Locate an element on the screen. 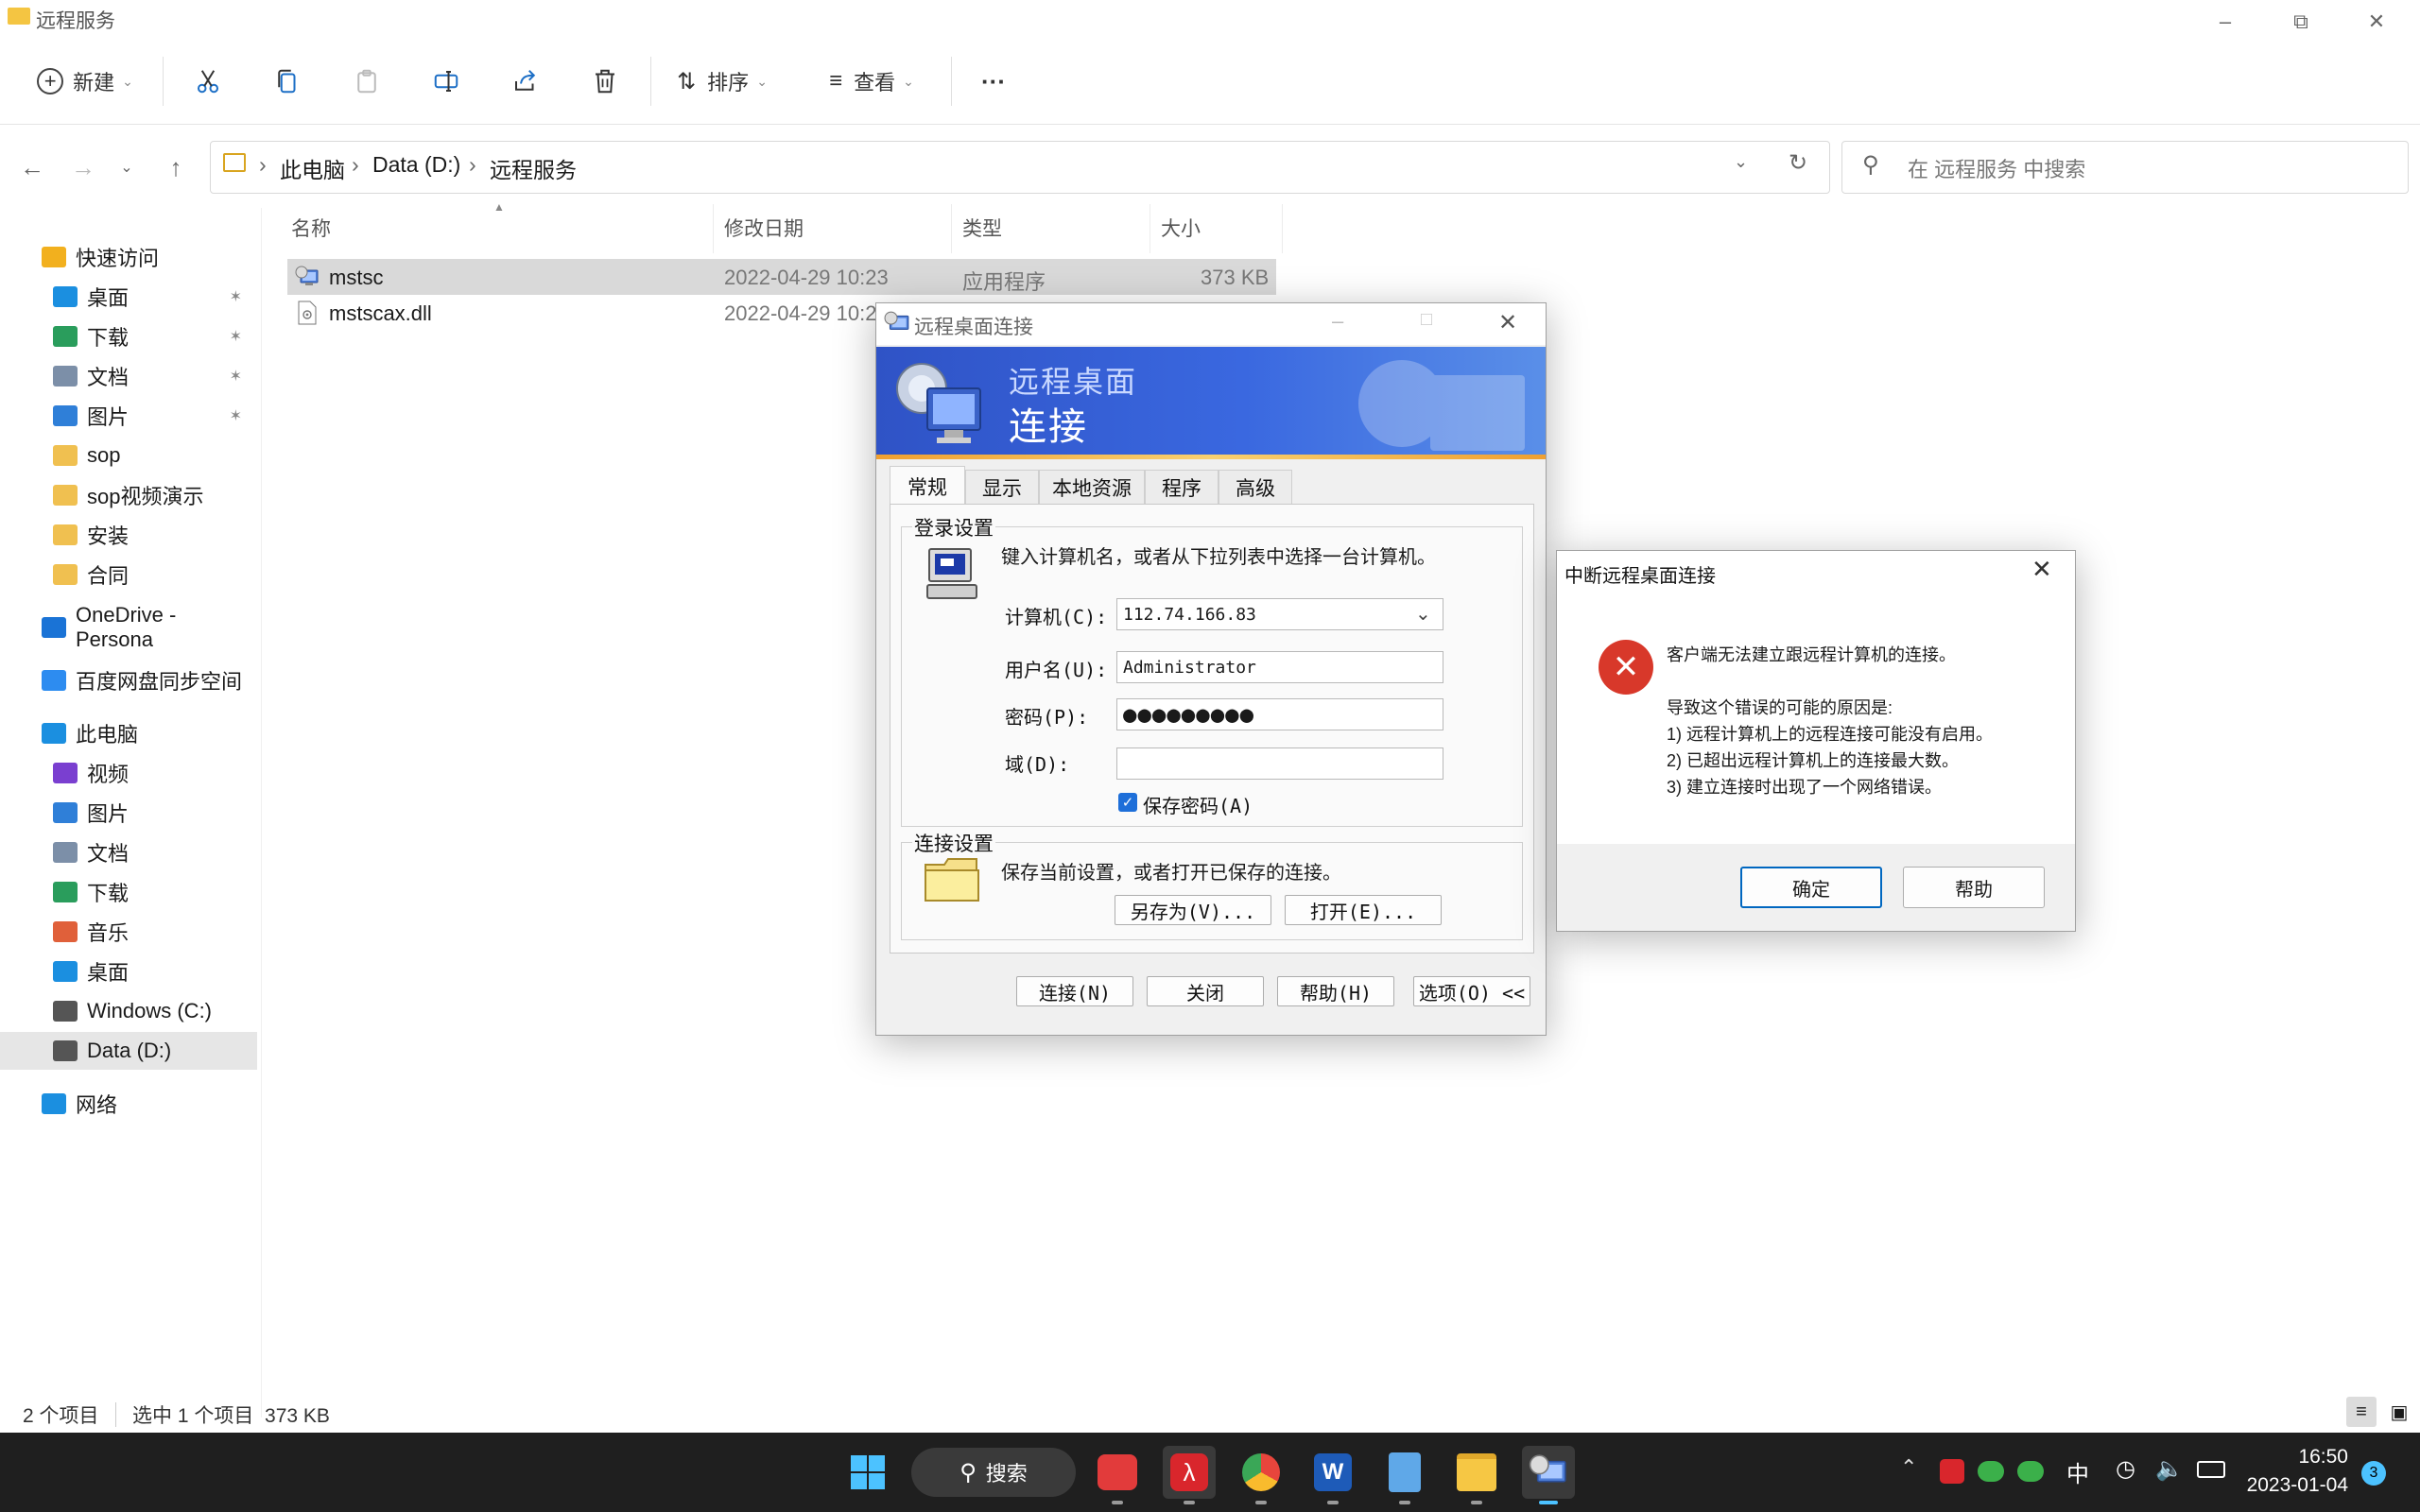 The image size is (2420, 1512). wechat-work-tray-icon is located at coordinates (2031, 1471).